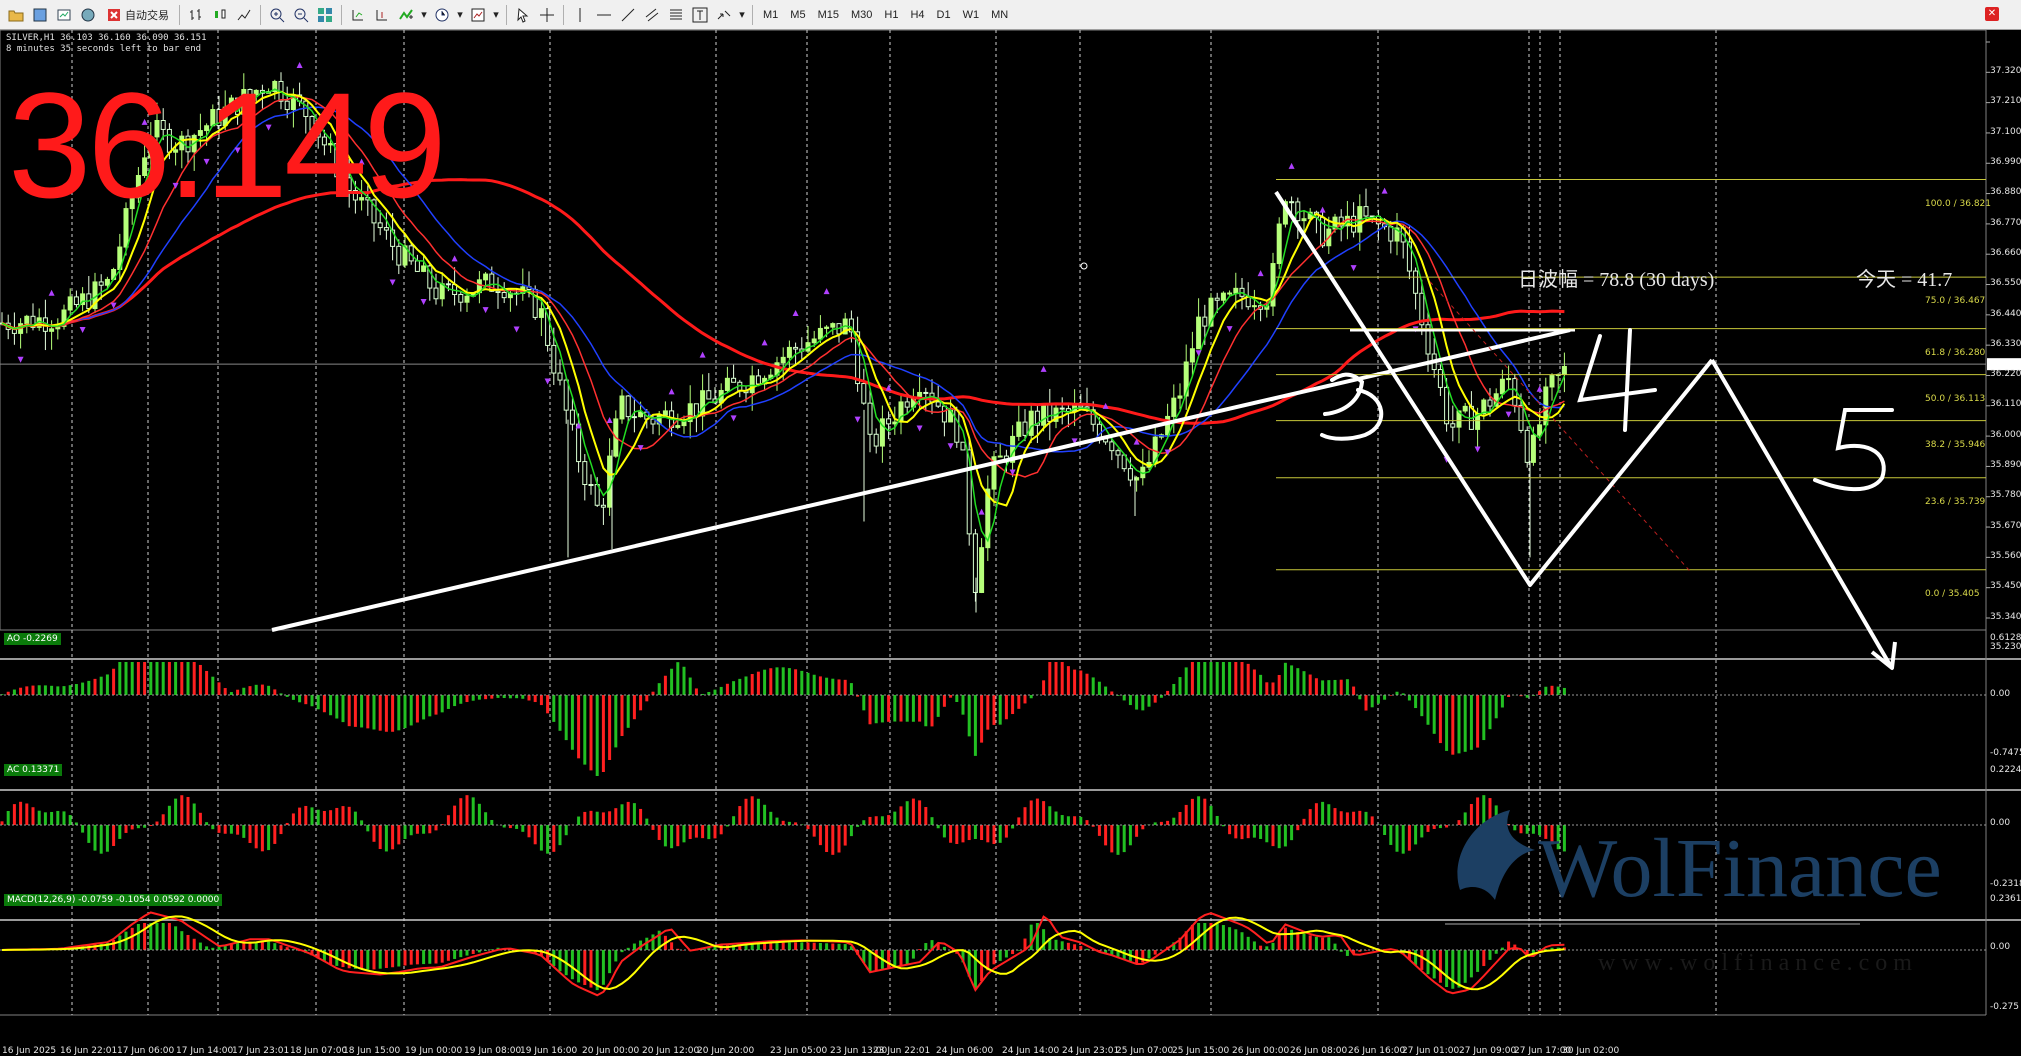 This screenshot has height=1056, width=2021. Describe the element at coordinates (726, 1051) in the screenshot. I see `time-axis-label: 20 Jun 20:00` at that location.